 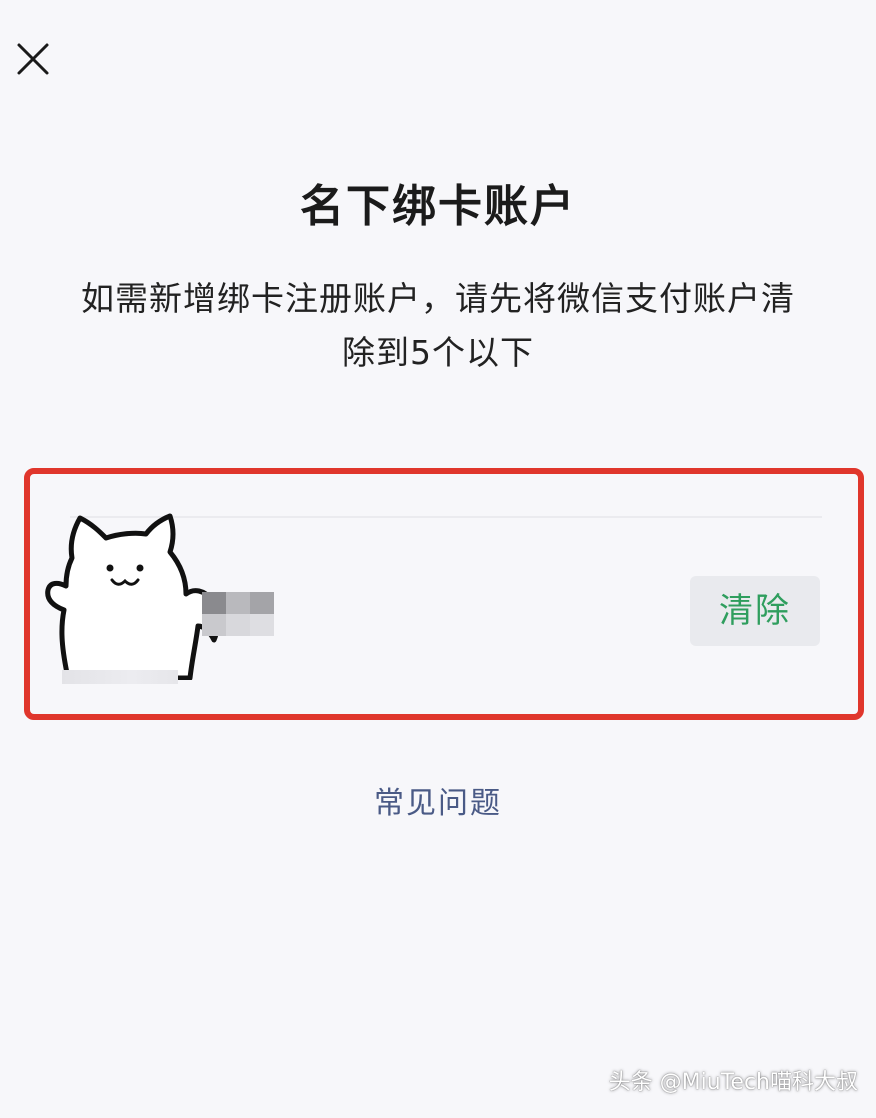 I want to click on close-icon, so click(x=33, y=59).